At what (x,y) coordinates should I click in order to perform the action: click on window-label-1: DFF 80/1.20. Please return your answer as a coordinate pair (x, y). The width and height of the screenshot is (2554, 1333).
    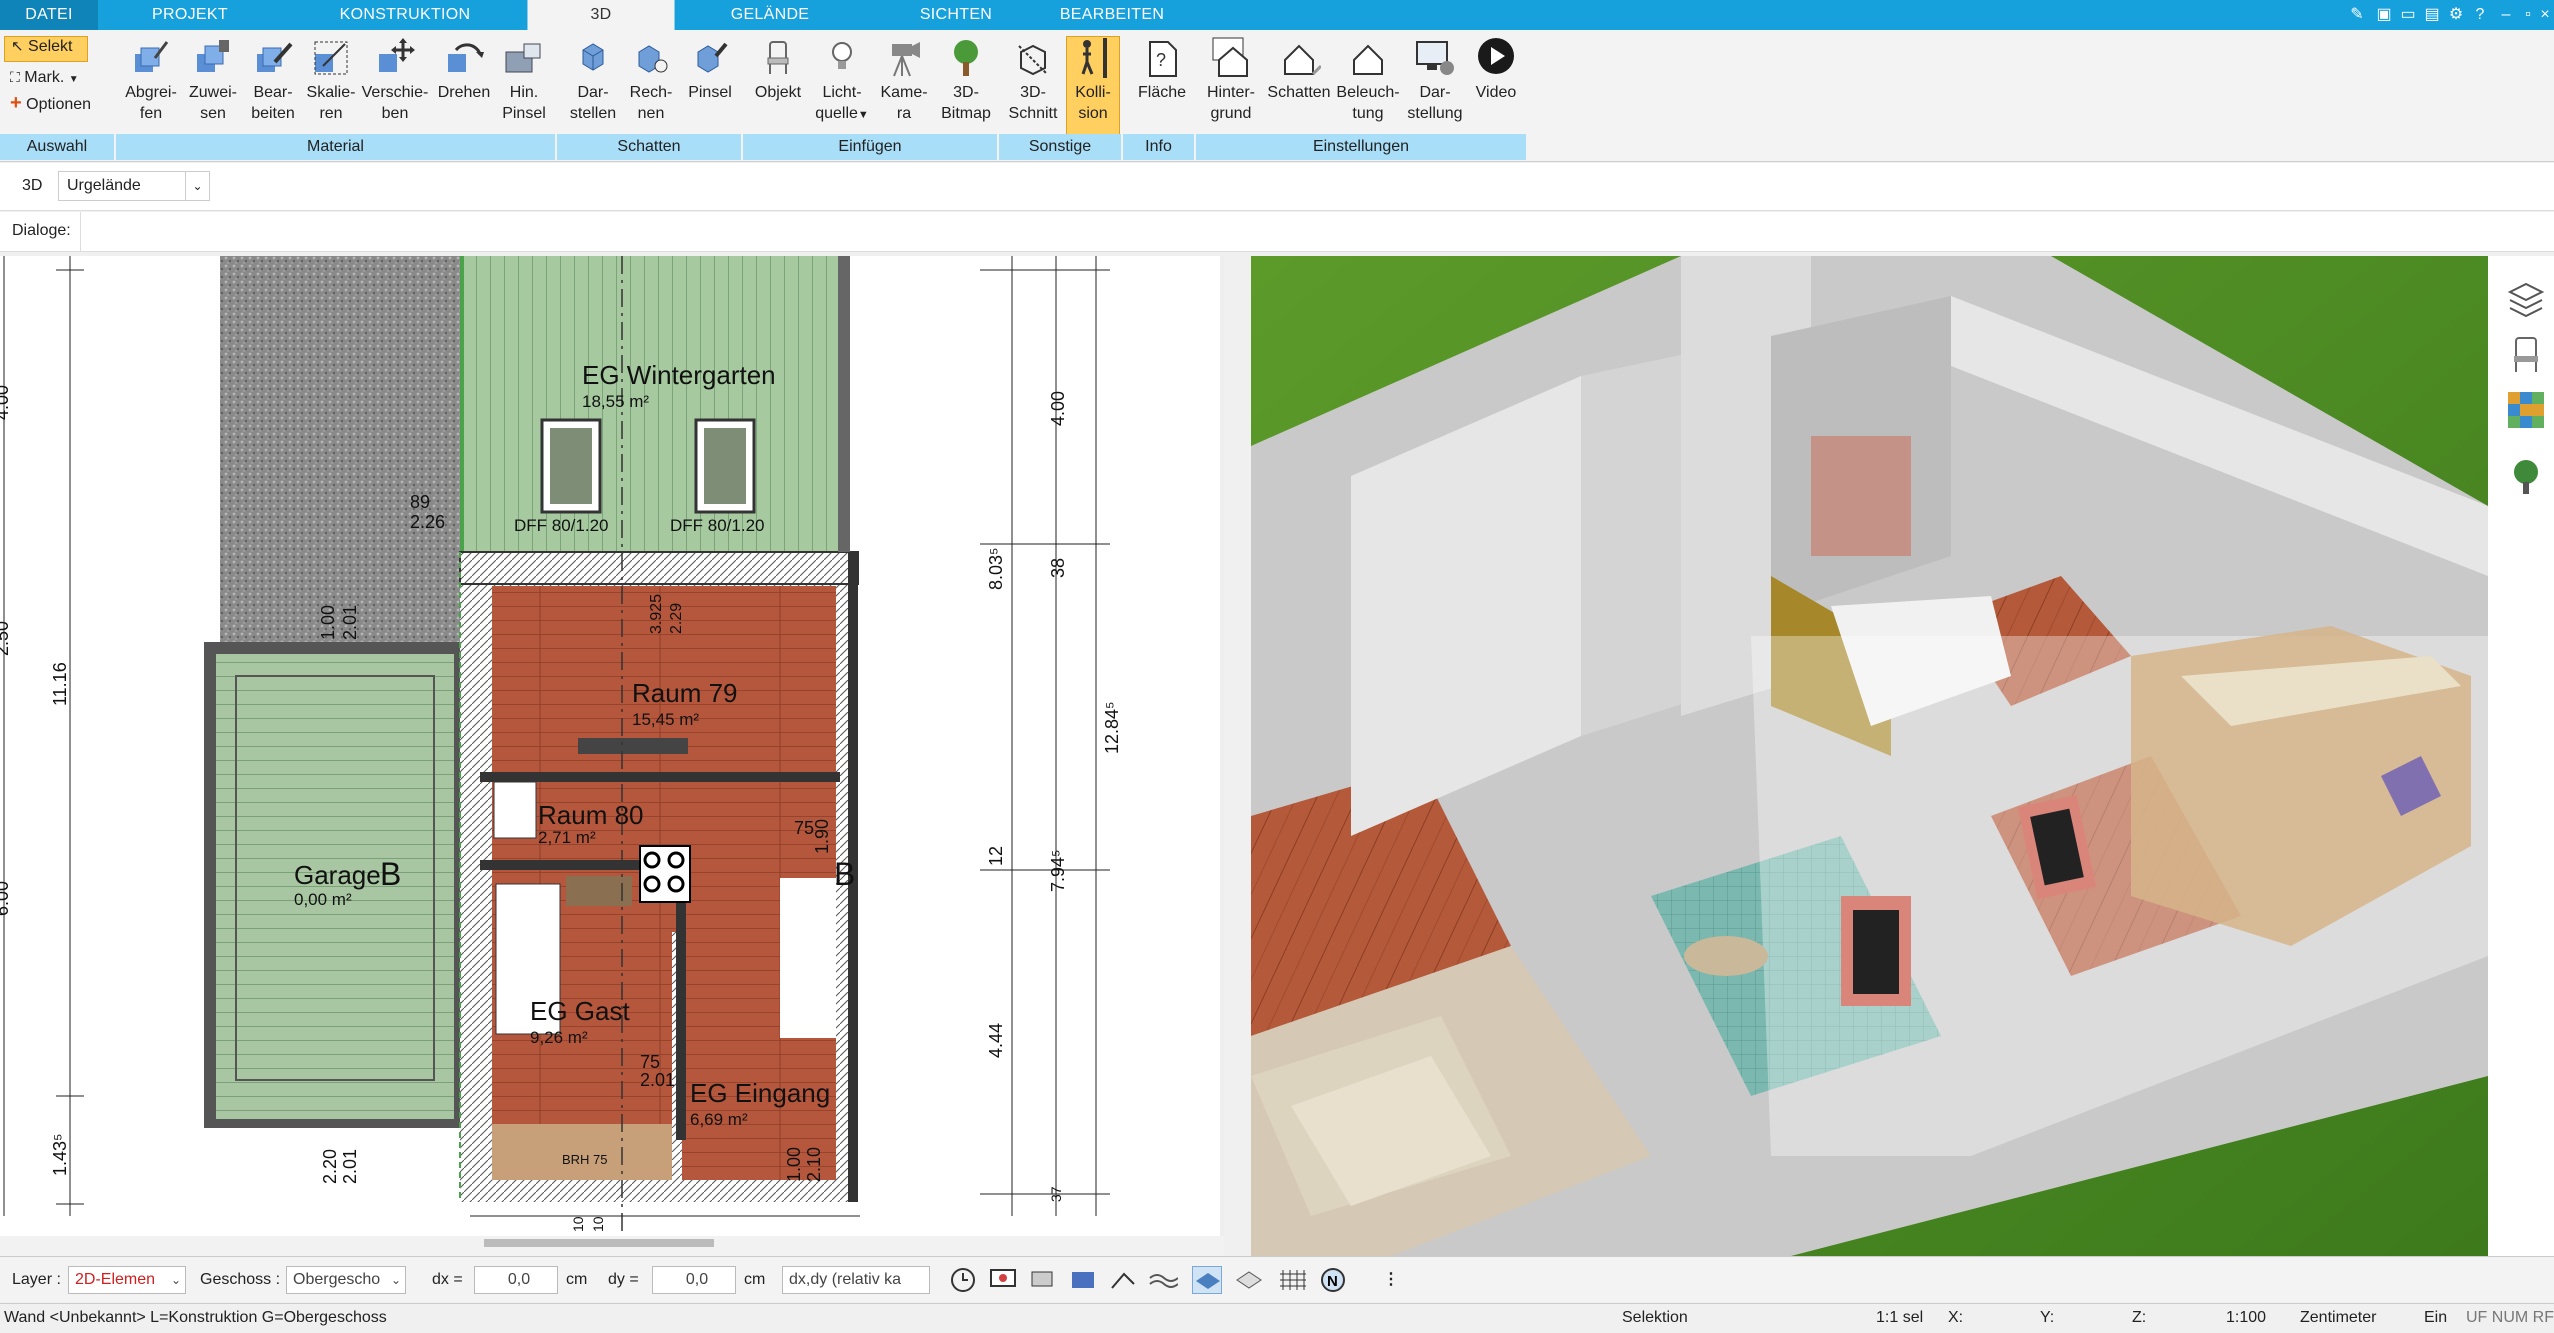
    Looking at the image, I should click on (561, 525).